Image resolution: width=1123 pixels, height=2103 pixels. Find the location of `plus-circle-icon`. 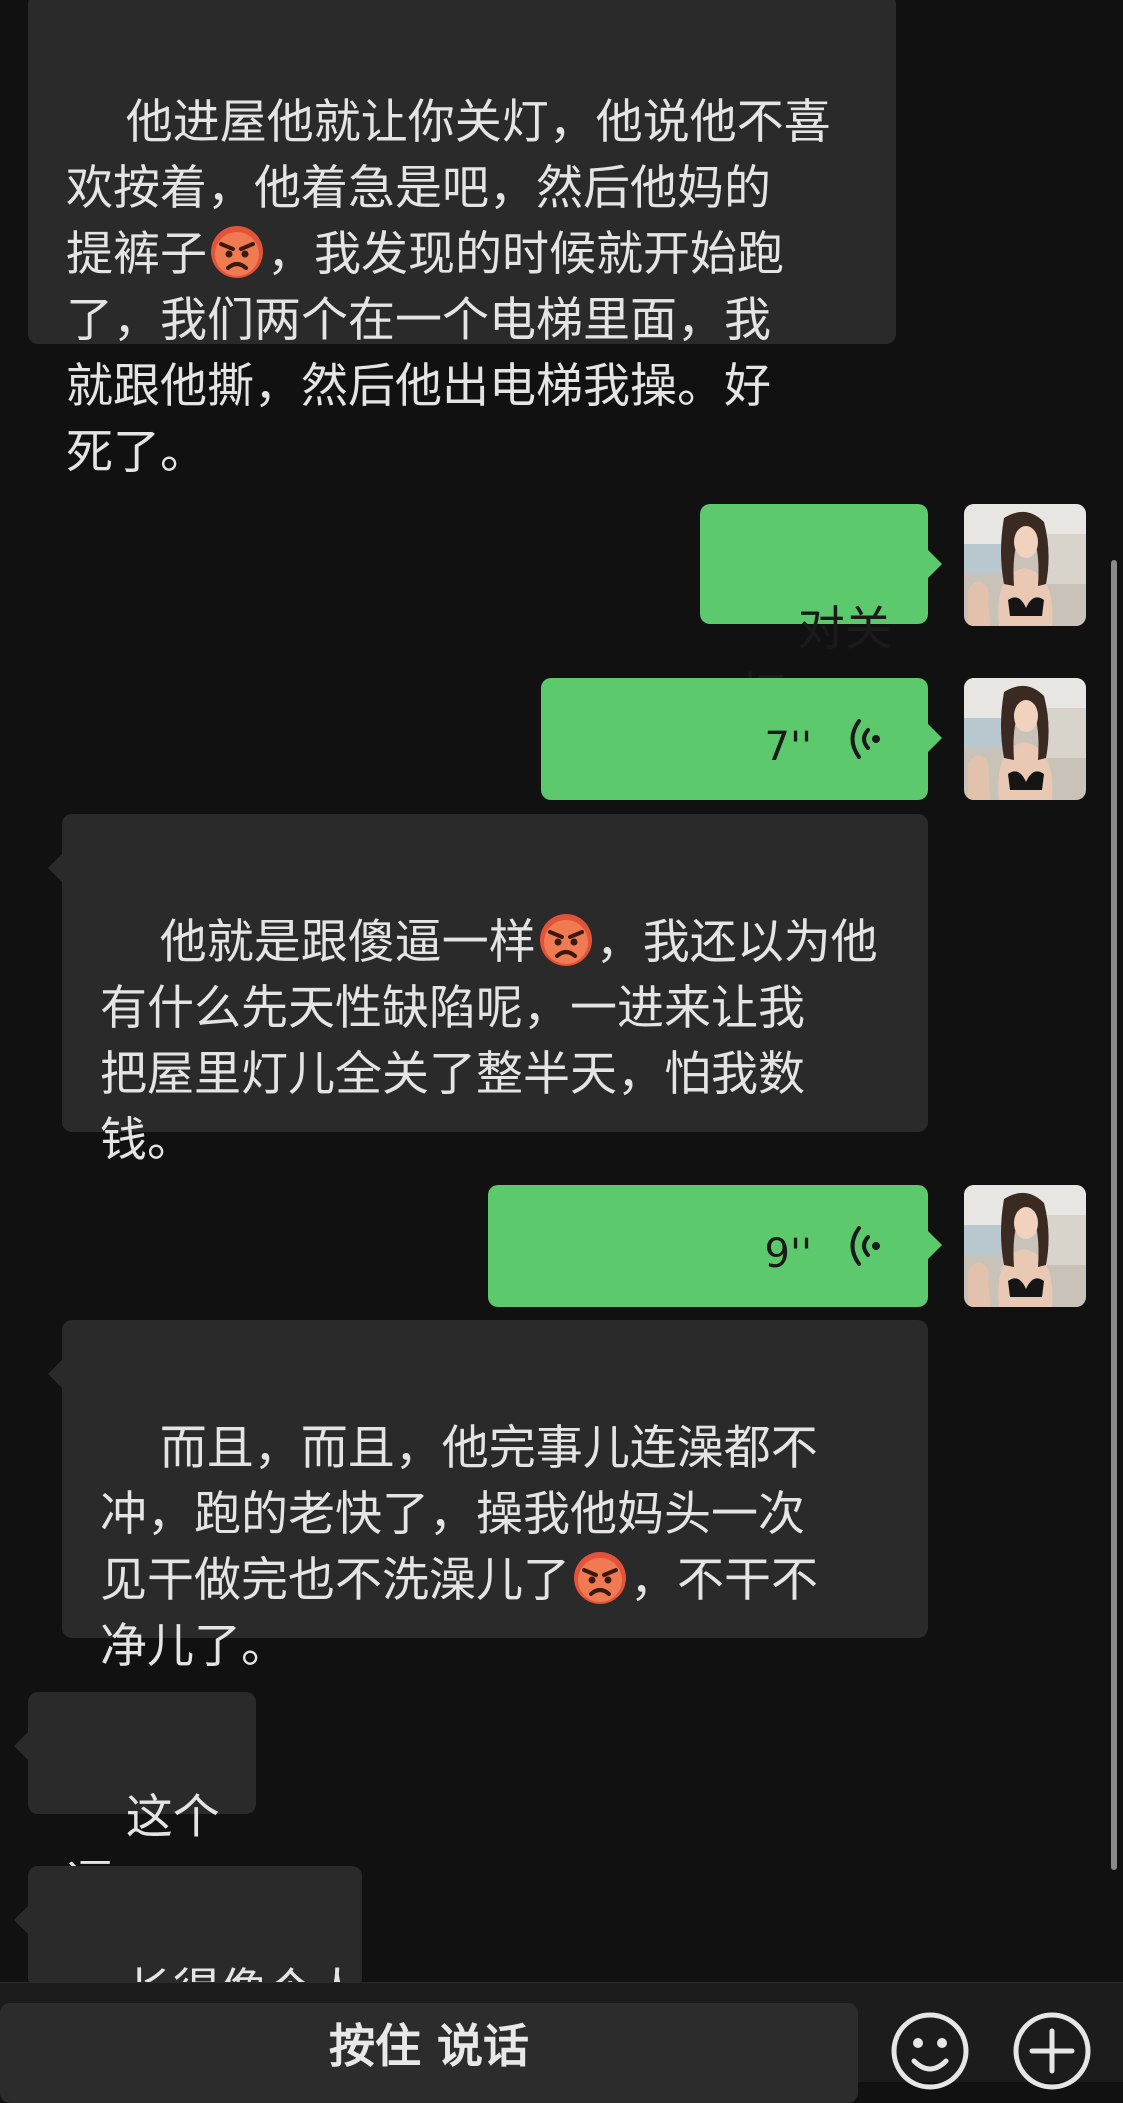

plus-circle-icon is located at coordinates (1052, 2051).